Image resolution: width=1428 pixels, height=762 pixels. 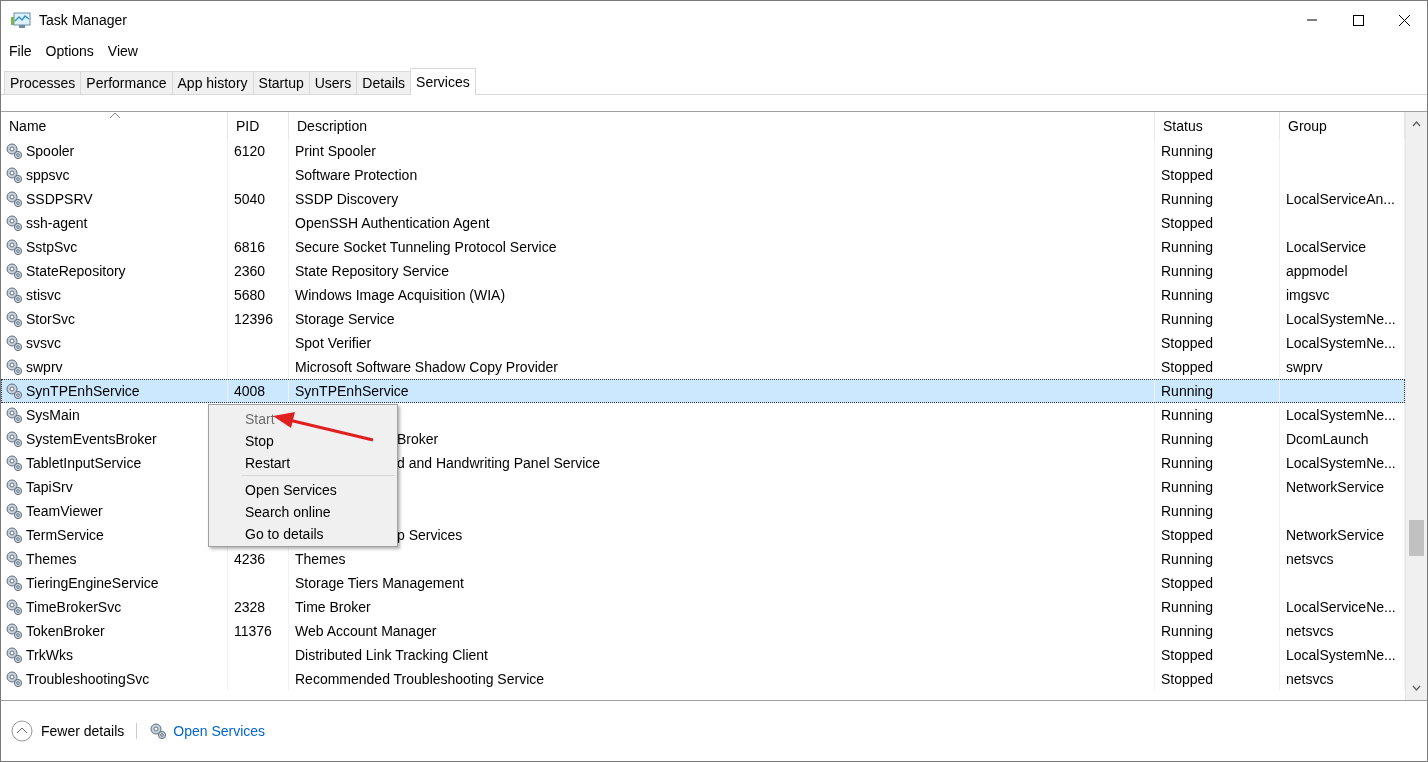 What do you see at coordinates (703, 631) in the screenshot?
I see `table-row: TokenBroker 11376 Web Account Manager Running netsvcs` at bounding box center [703, 631].